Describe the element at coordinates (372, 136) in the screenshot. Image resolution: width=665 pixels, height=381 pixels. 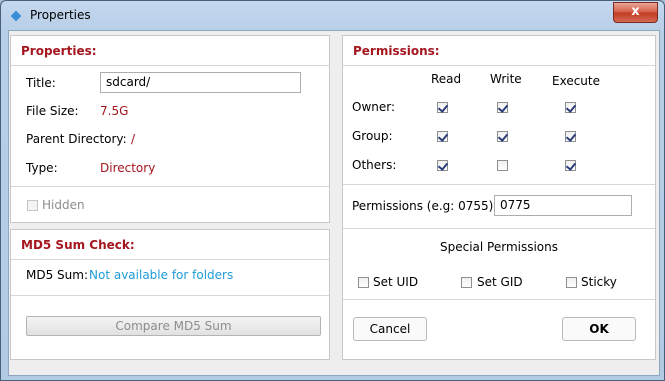
I see `group-label: Group:` at that location.